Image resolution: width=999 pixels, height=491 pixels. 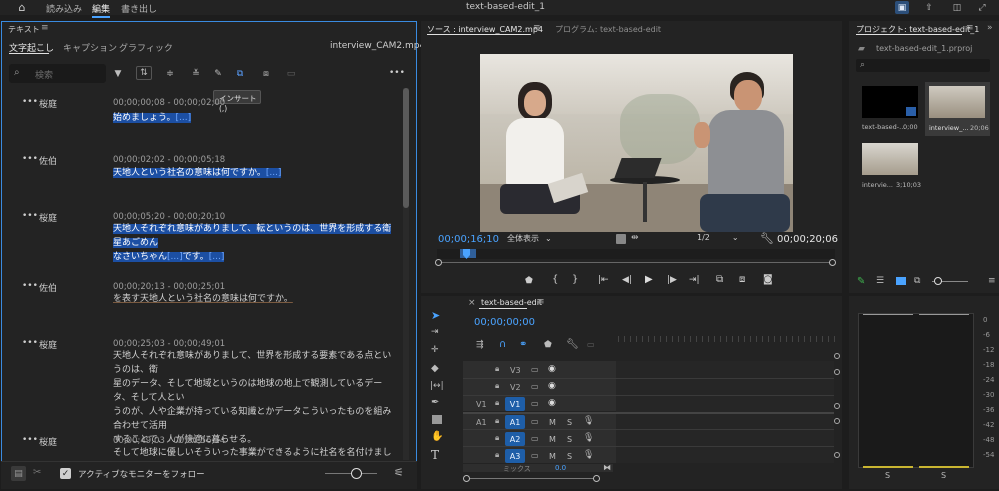 I want to click on entry-text: 始めましょう。[...], so click(x=254, y=118).